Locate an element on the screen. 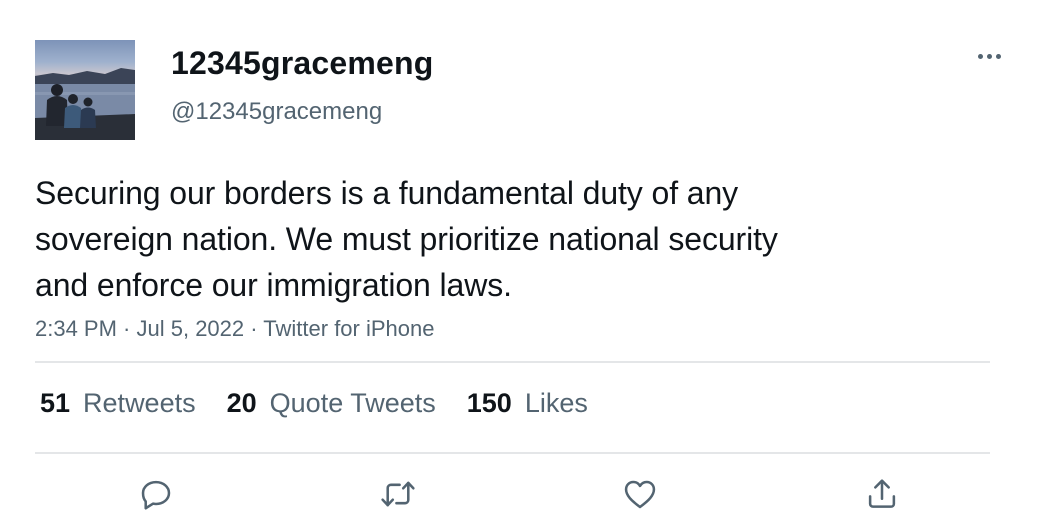 This screenshot has height=525, width=1050. retweets-count: 51 is located at coordinates (55, 403).